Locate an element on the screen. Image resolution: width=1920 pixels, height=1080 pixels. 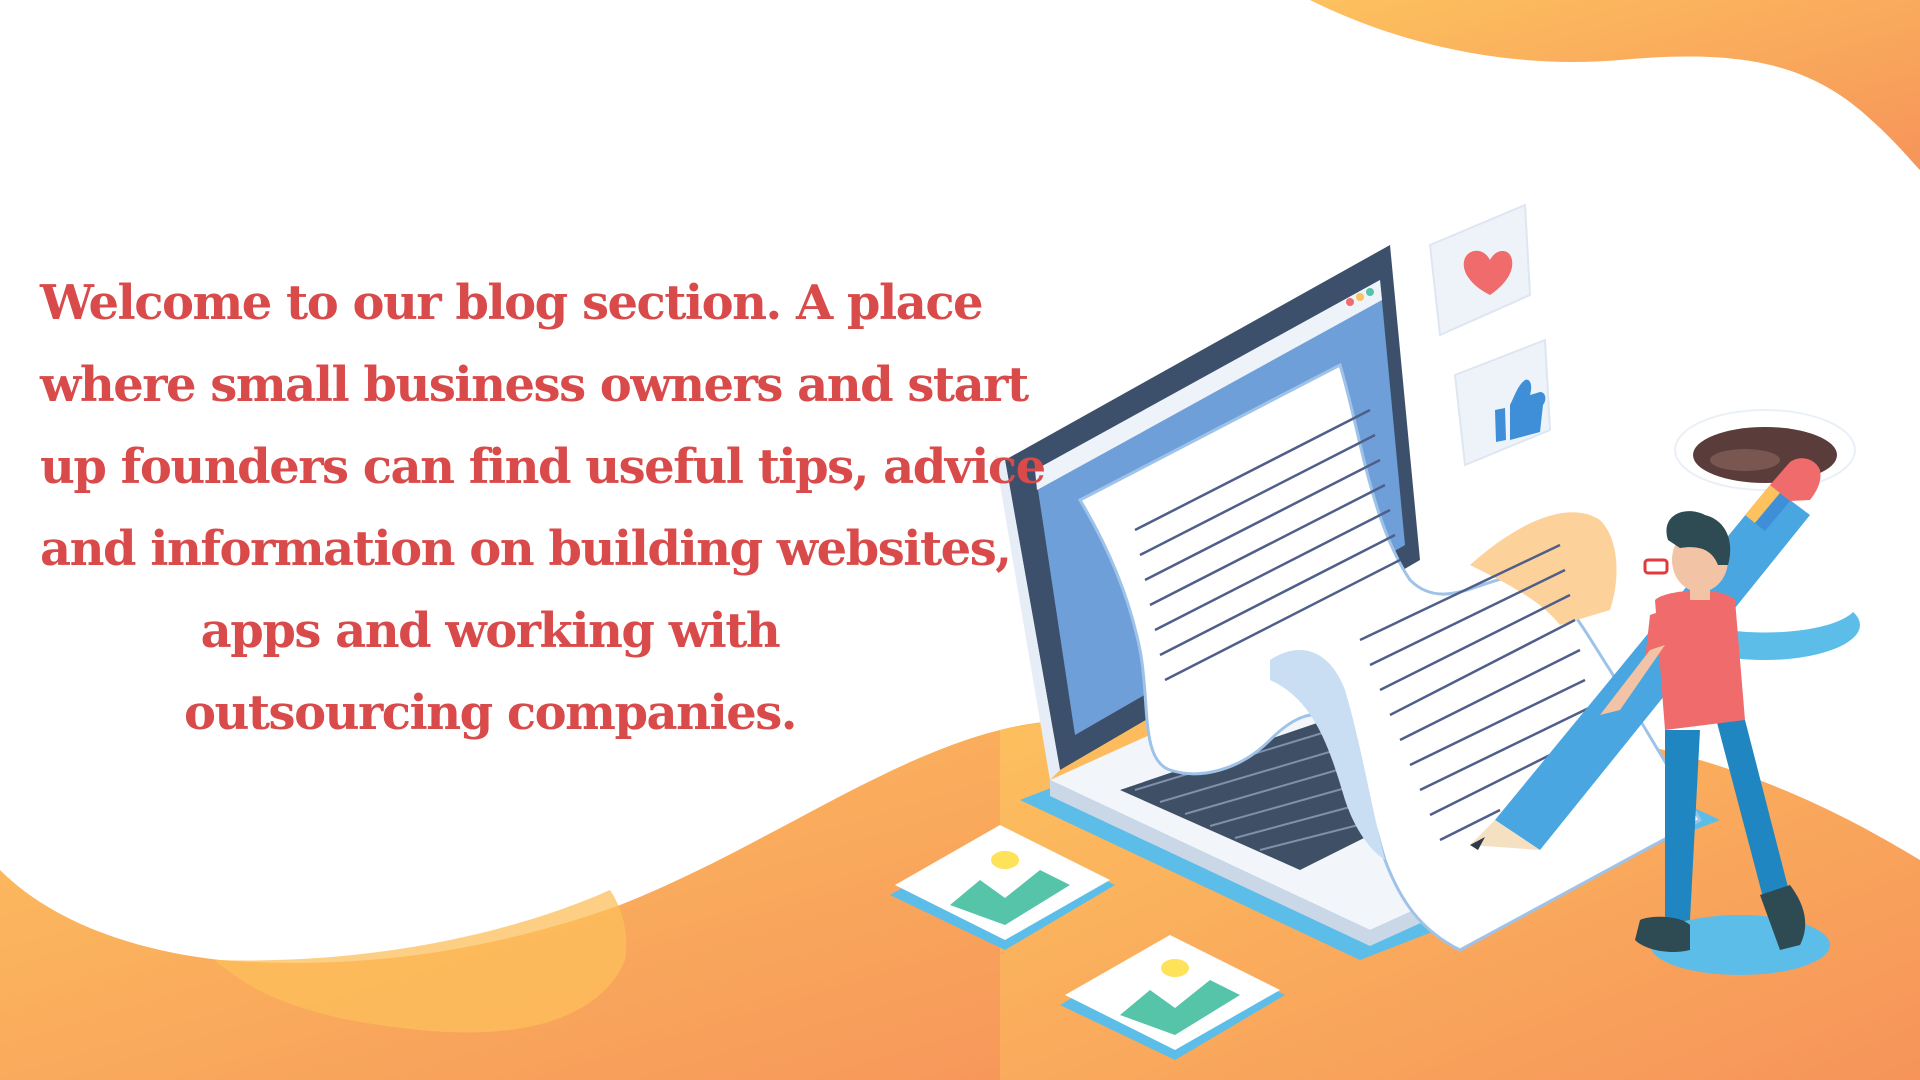
browser-dot-red is located at coordinates (1350, 302).